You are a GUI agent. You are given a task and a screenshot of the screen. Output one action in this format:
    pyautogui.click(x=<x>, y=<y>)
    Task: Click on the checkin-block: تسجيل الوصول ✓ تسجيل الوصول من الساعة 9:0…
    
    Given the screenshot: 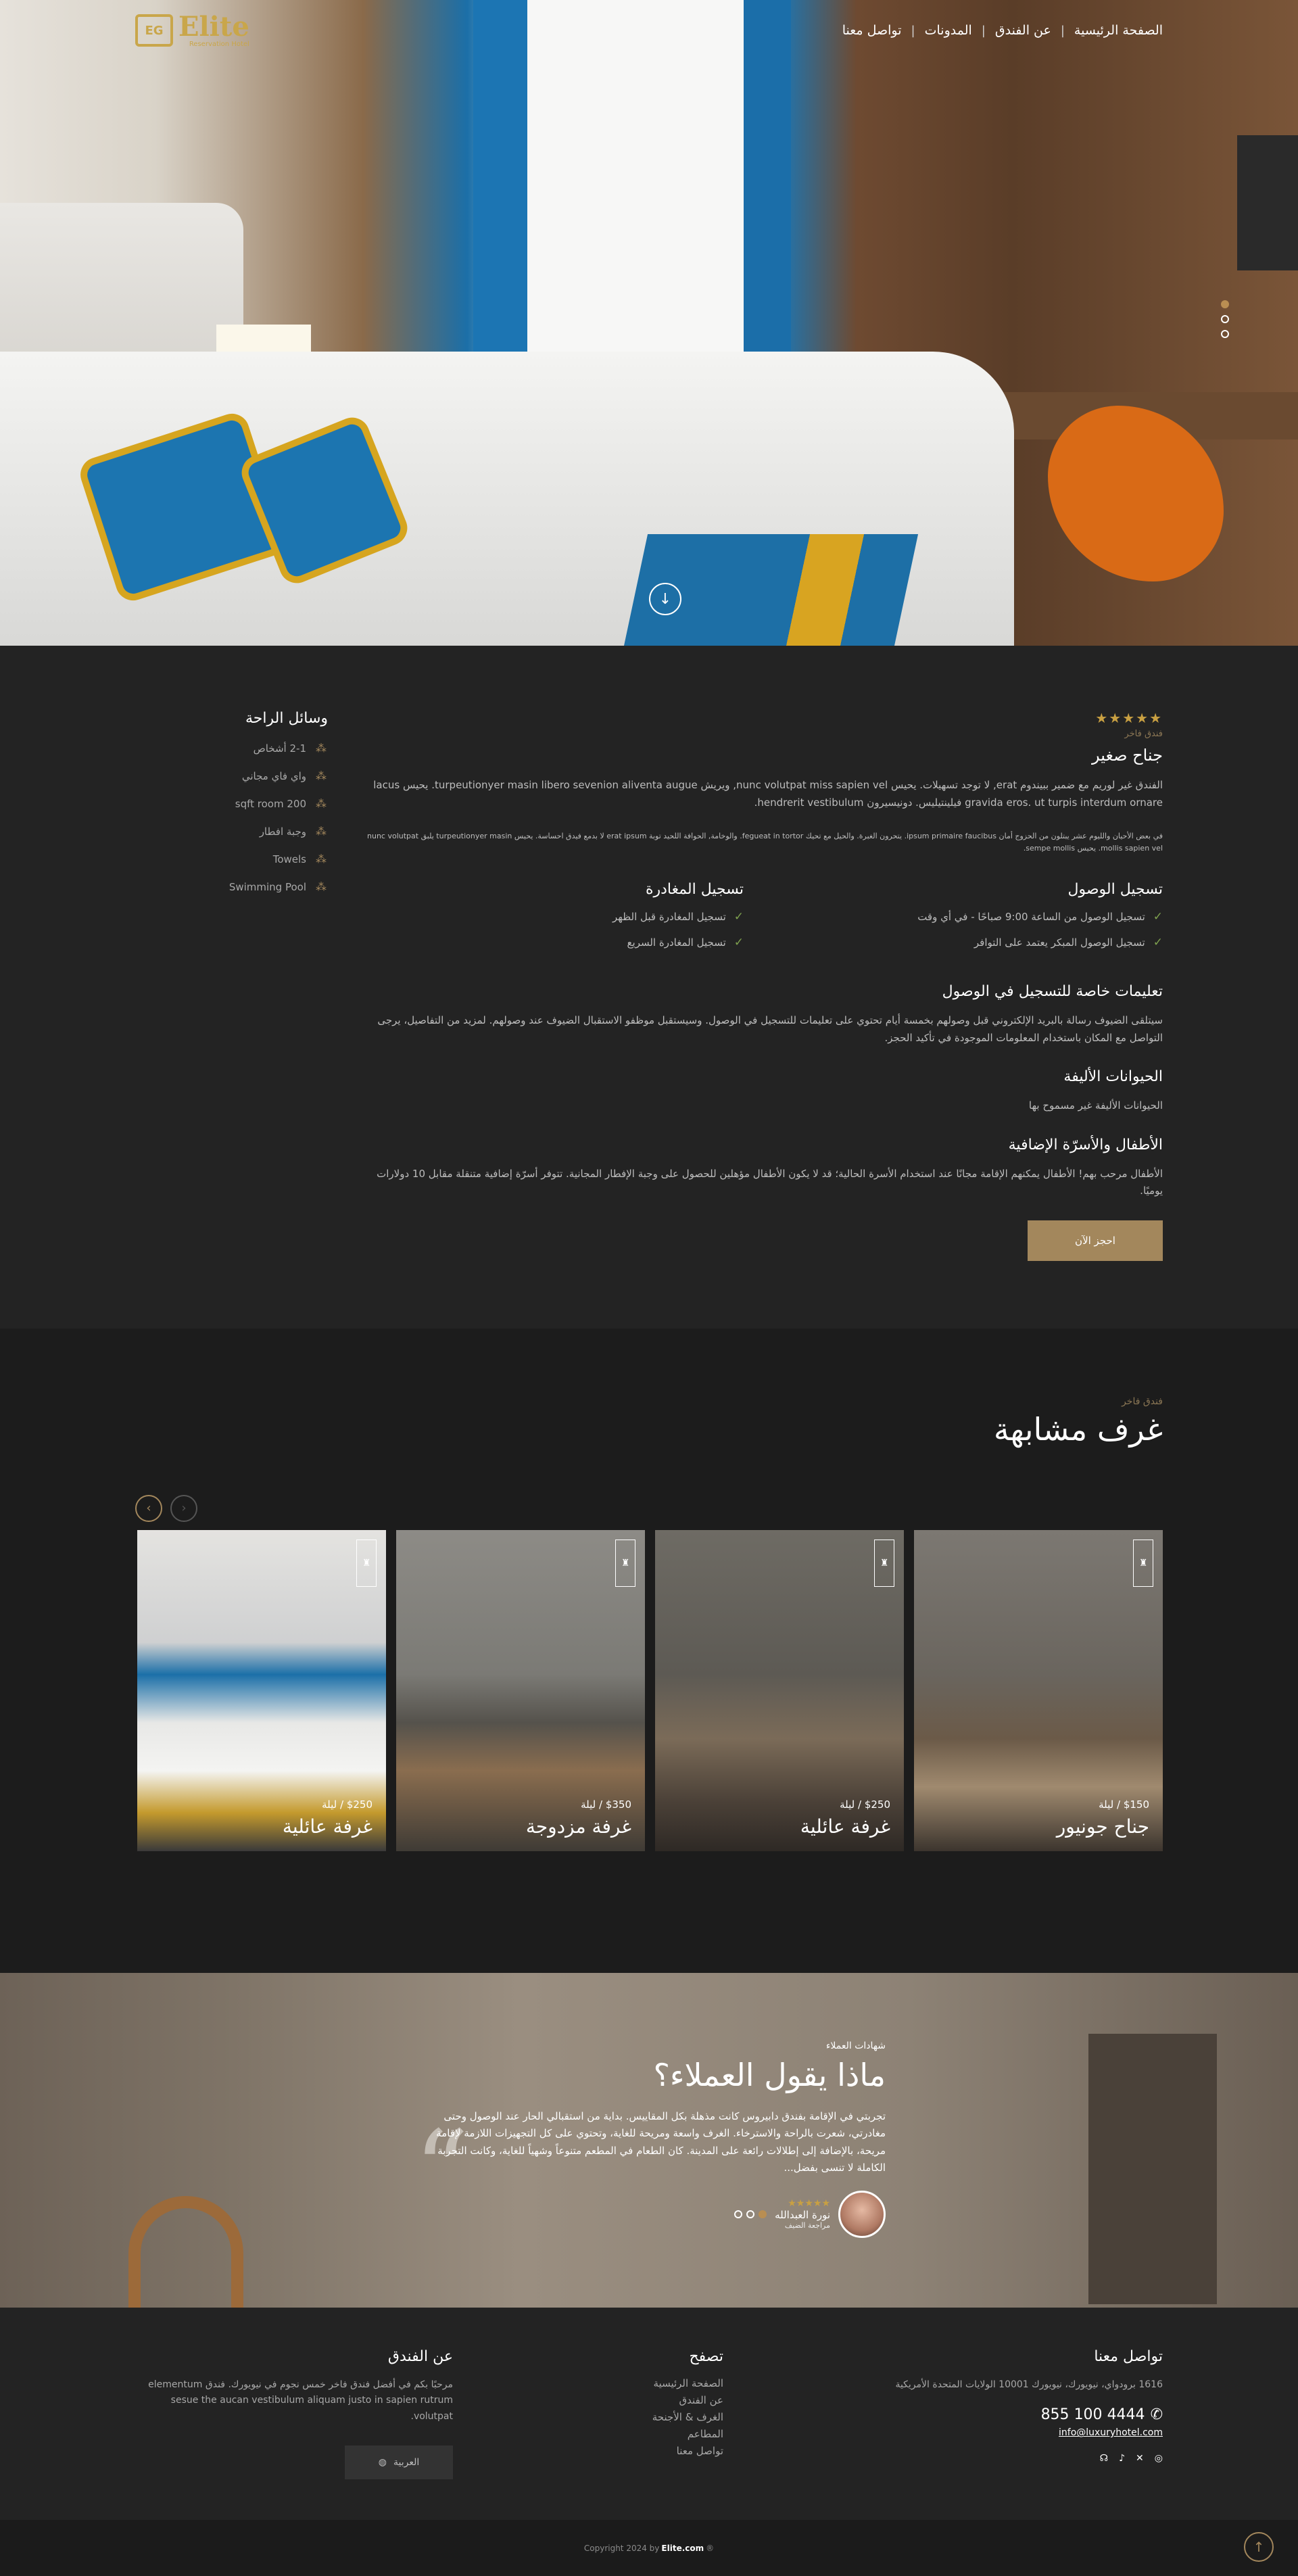 What is the action you would take?
    pyautogui.click(x=973, y=921)
    